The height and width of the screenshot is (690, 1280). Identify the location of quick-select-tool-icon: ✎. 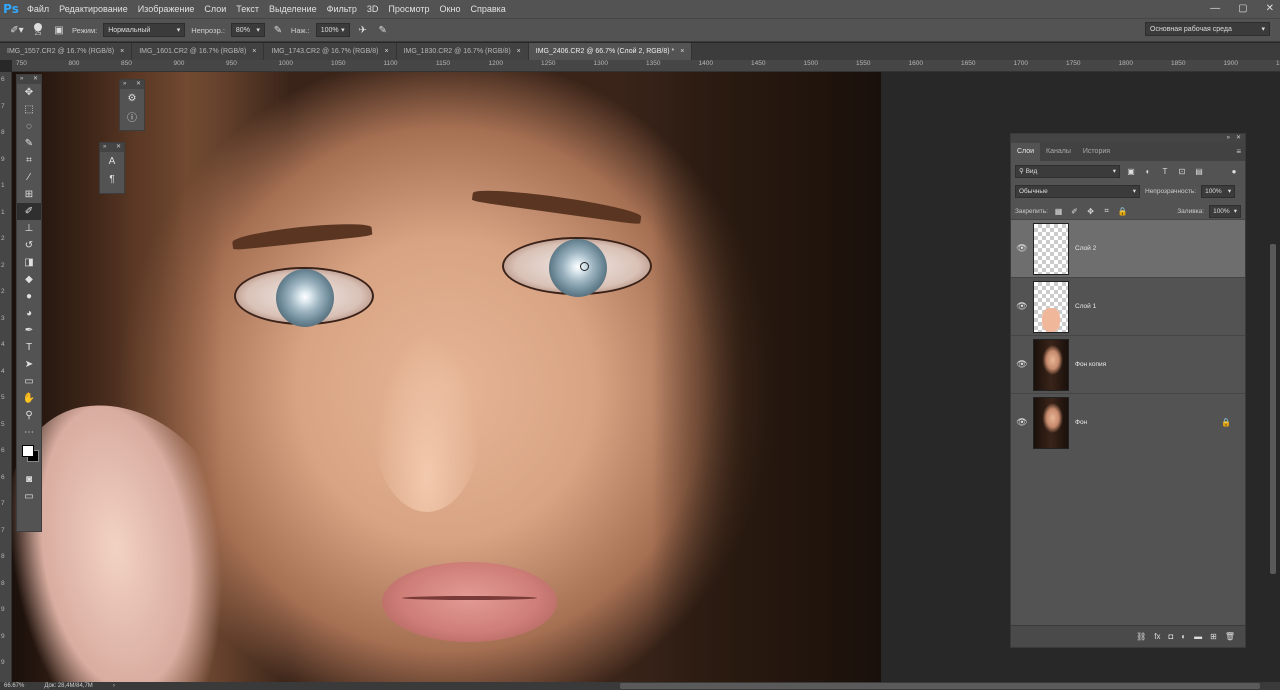
(29, 143).